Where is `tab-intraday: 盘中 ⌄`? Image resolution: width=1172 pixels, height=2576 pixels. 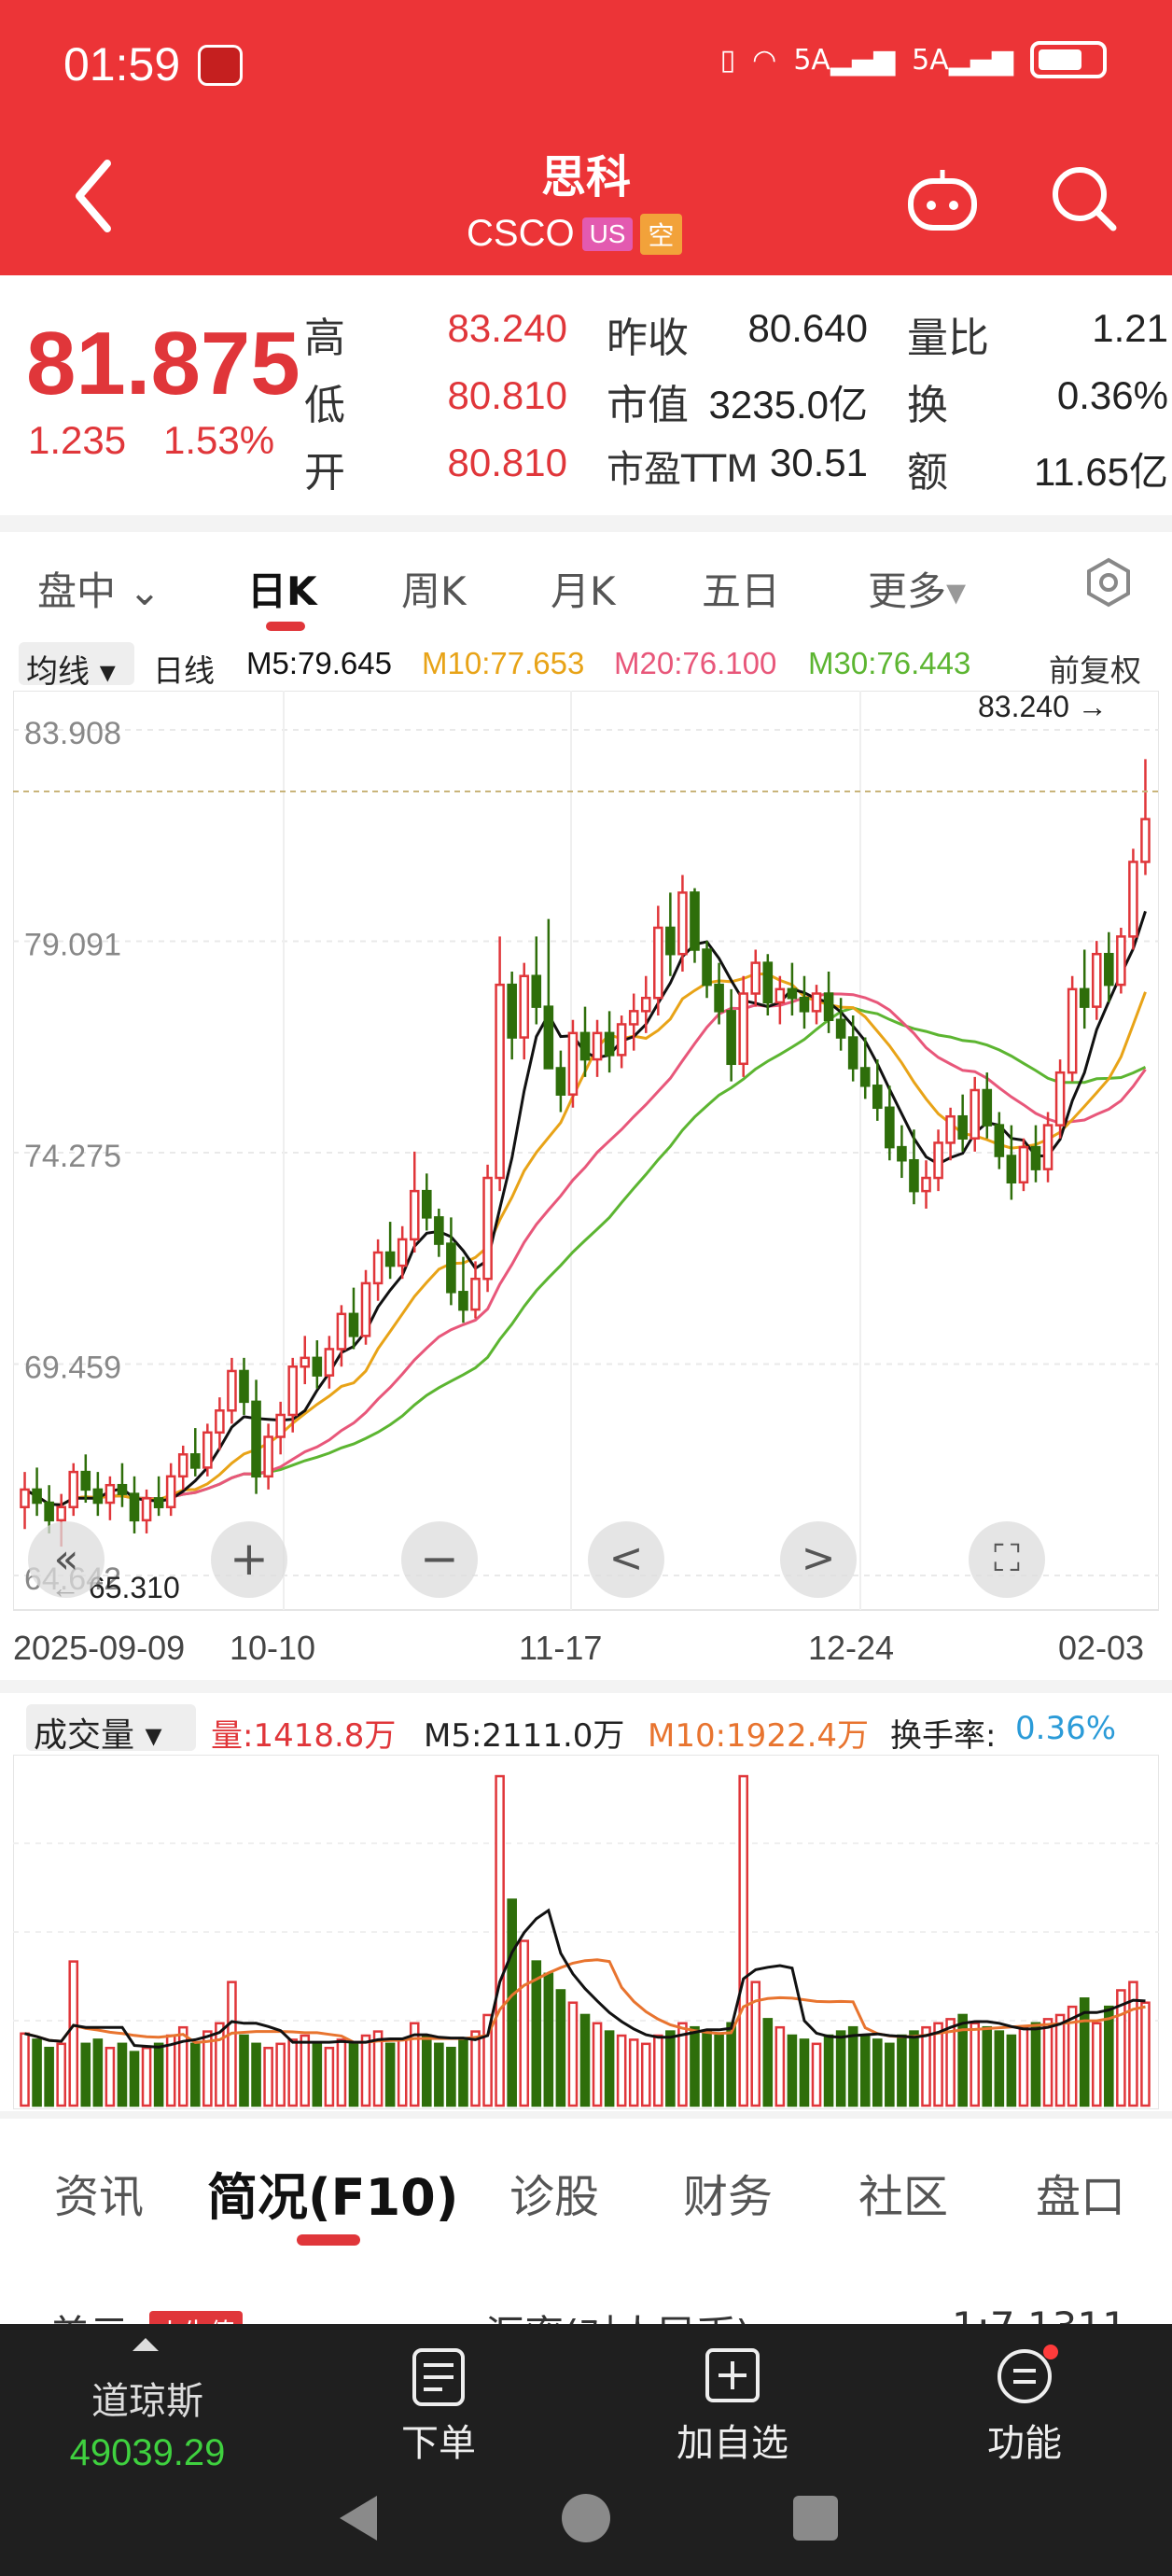 tab-intraday: 盘中 ⌄ is located at coordinates (99, 588).